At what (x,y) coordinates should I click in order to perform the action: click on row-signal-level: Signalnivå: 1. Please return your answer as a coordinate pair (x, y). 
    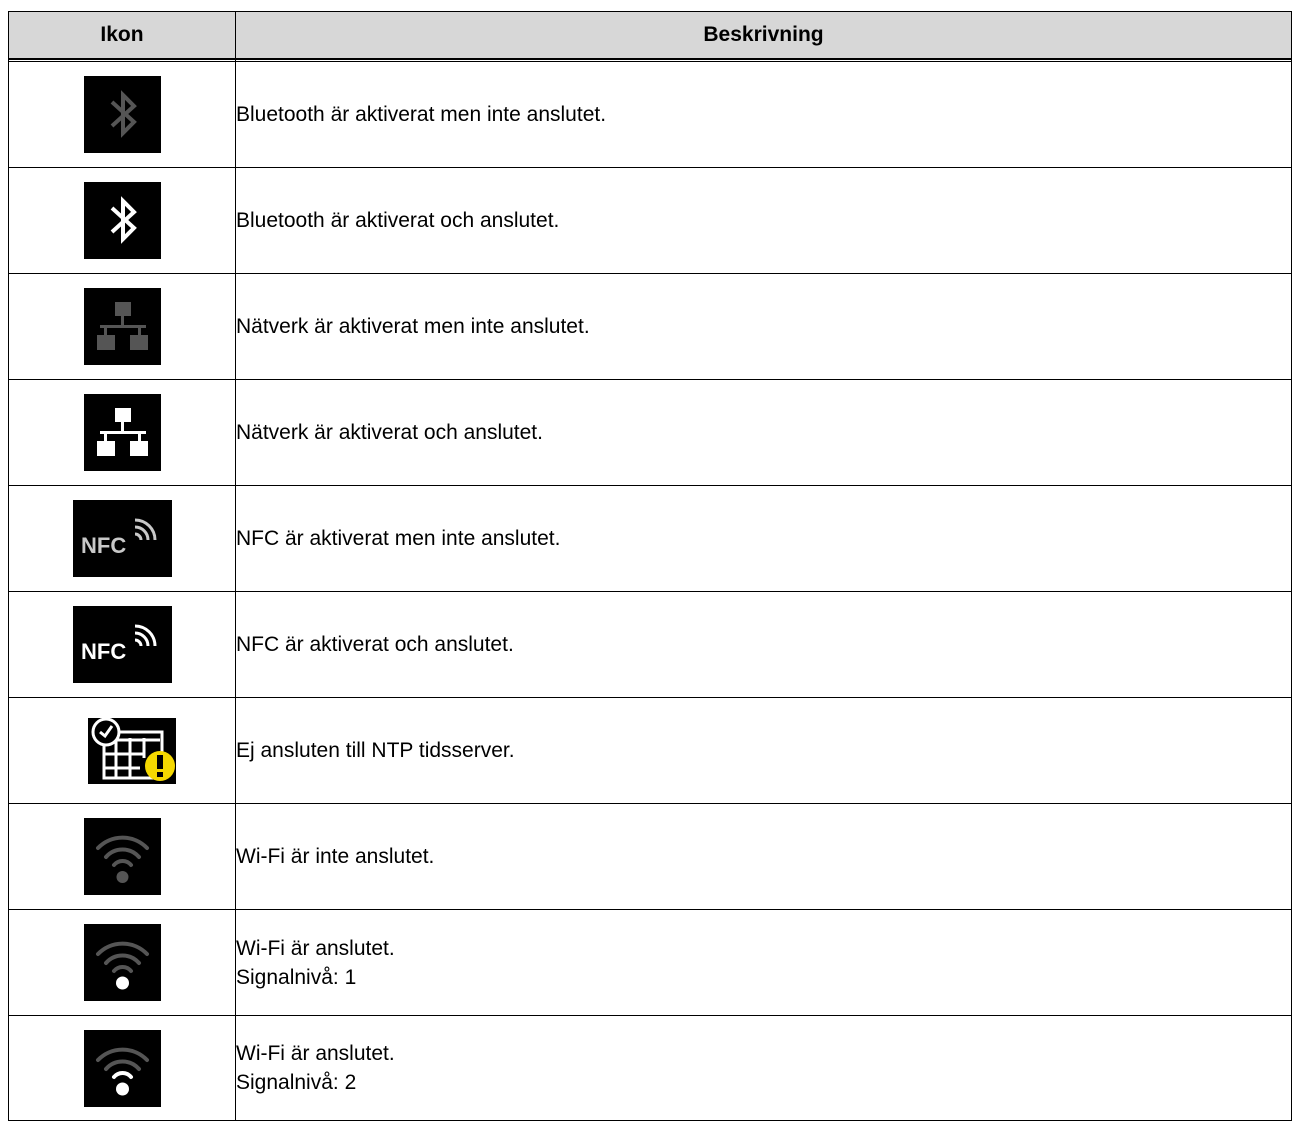
    Looking at the image, I should click on (296, 977).